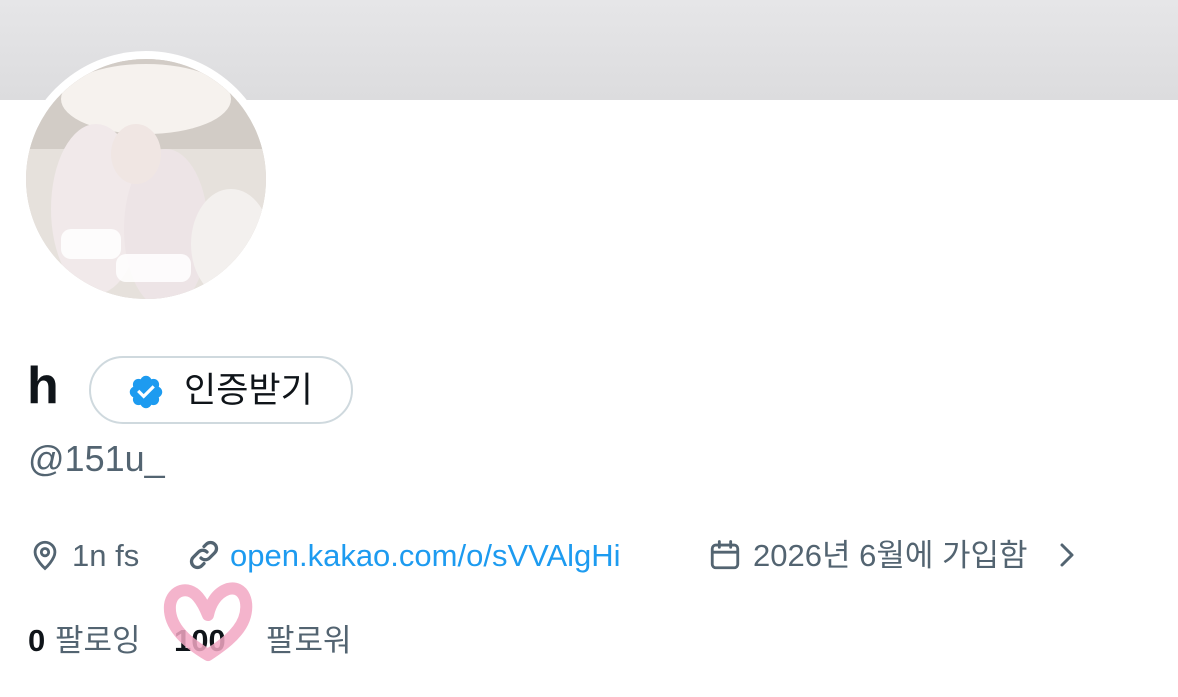  I want to click on link-icon, so click(204, 555).